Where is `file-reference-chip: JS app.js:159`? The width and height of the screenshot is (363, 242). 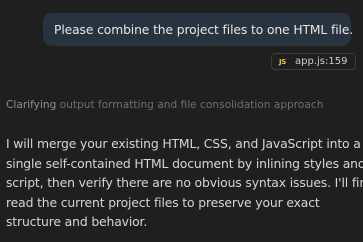
file-reference-chip: JS app.js:159 is located at coordinates (313, 61).